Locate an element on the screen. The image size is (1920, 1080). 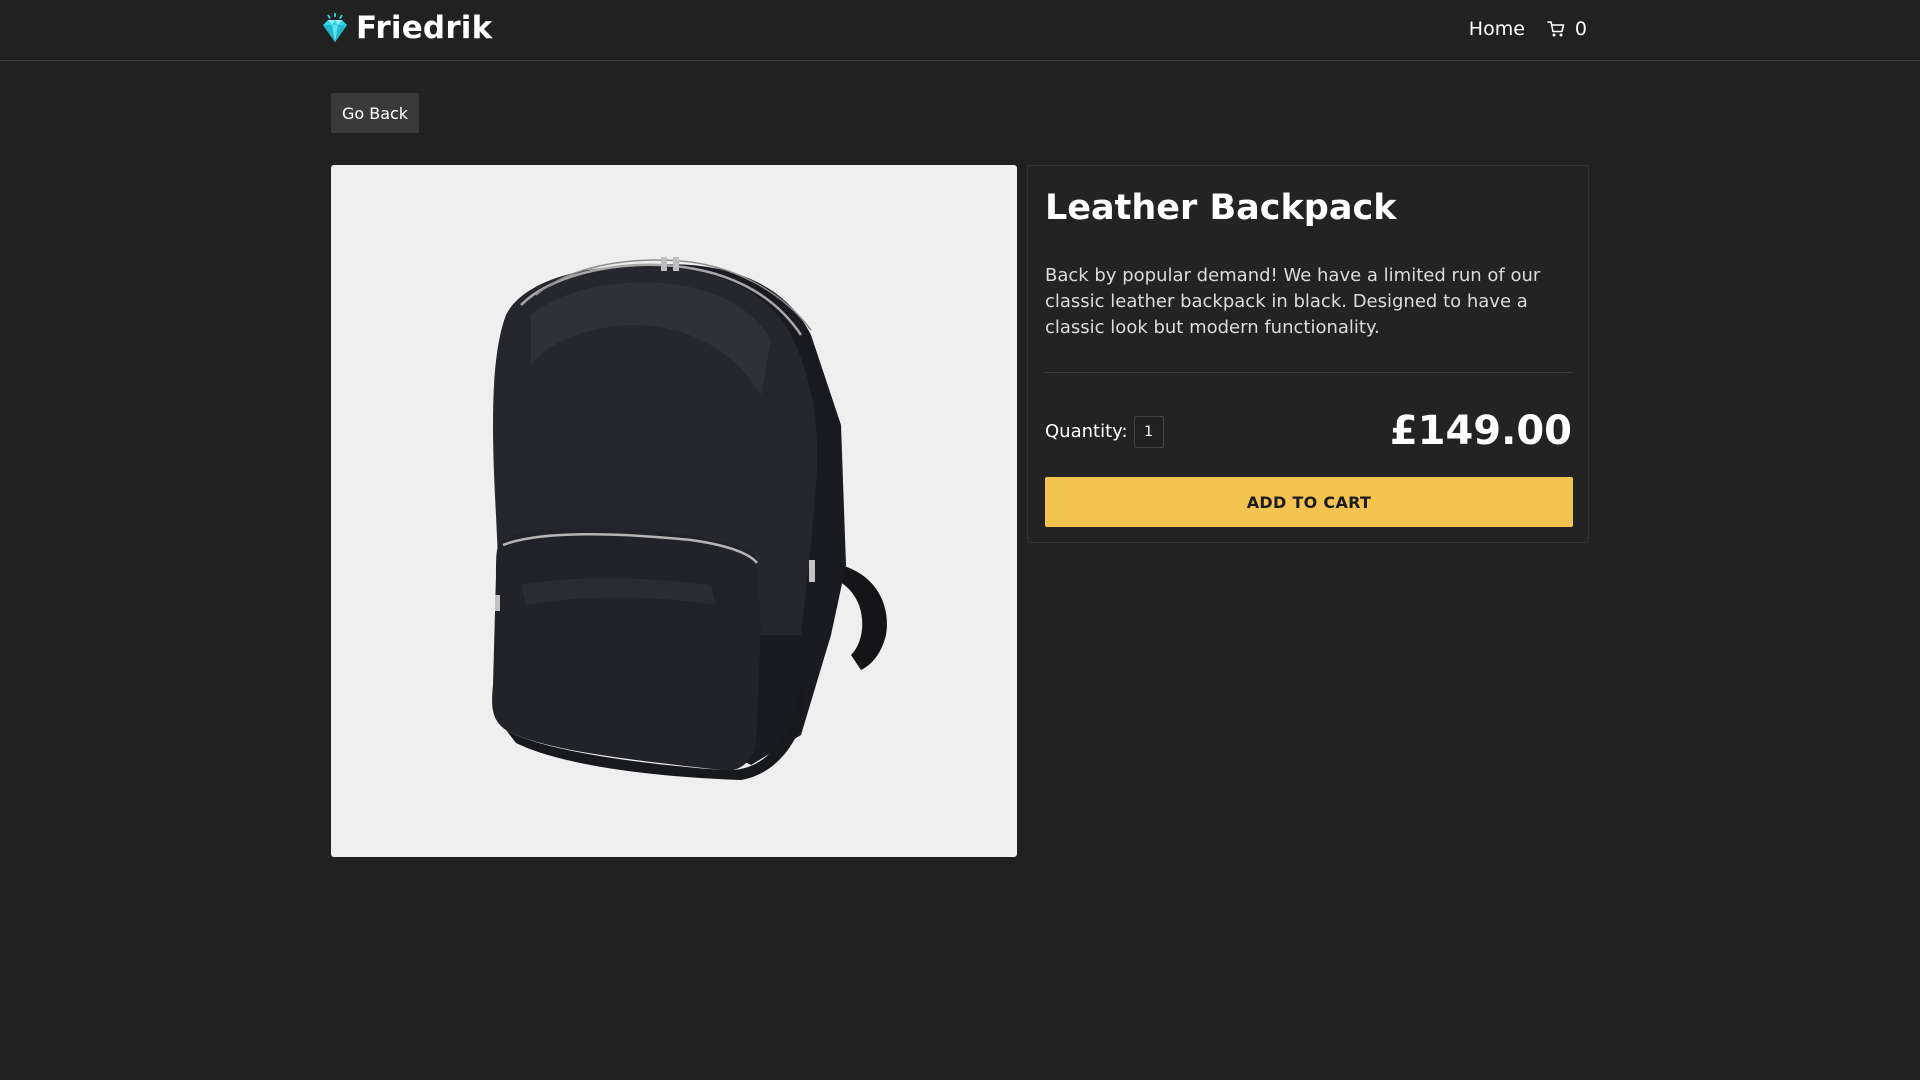
backpack-image is located at coordinates (689, 518).